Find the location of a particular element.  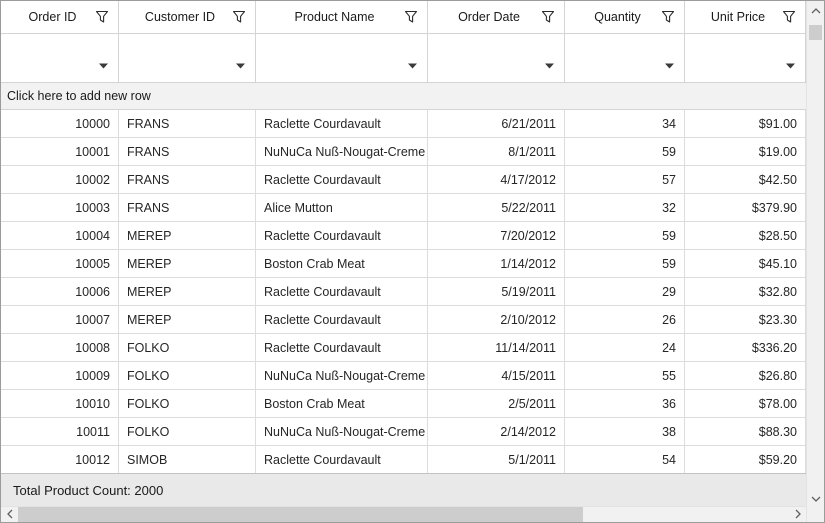

cell-quantity: 57 is located at coordinates (625, 179).